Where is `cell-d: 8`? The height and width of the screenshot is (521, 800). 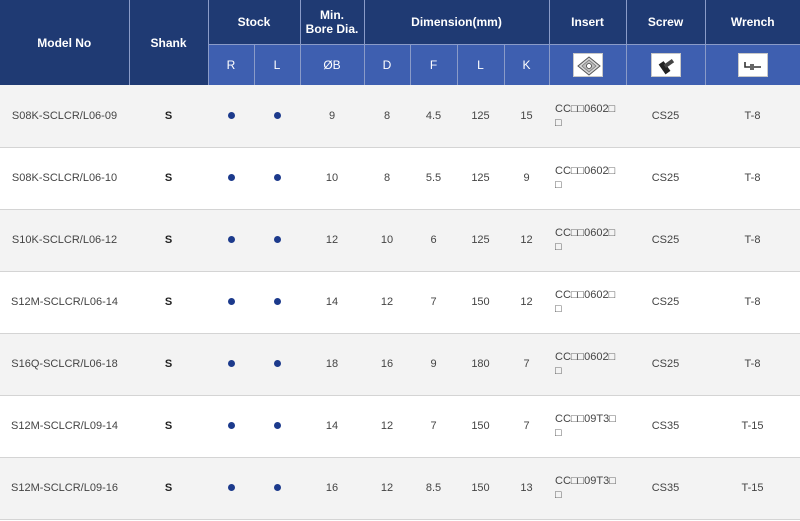
cell-d: 8 is located at coordinates (387, 178).